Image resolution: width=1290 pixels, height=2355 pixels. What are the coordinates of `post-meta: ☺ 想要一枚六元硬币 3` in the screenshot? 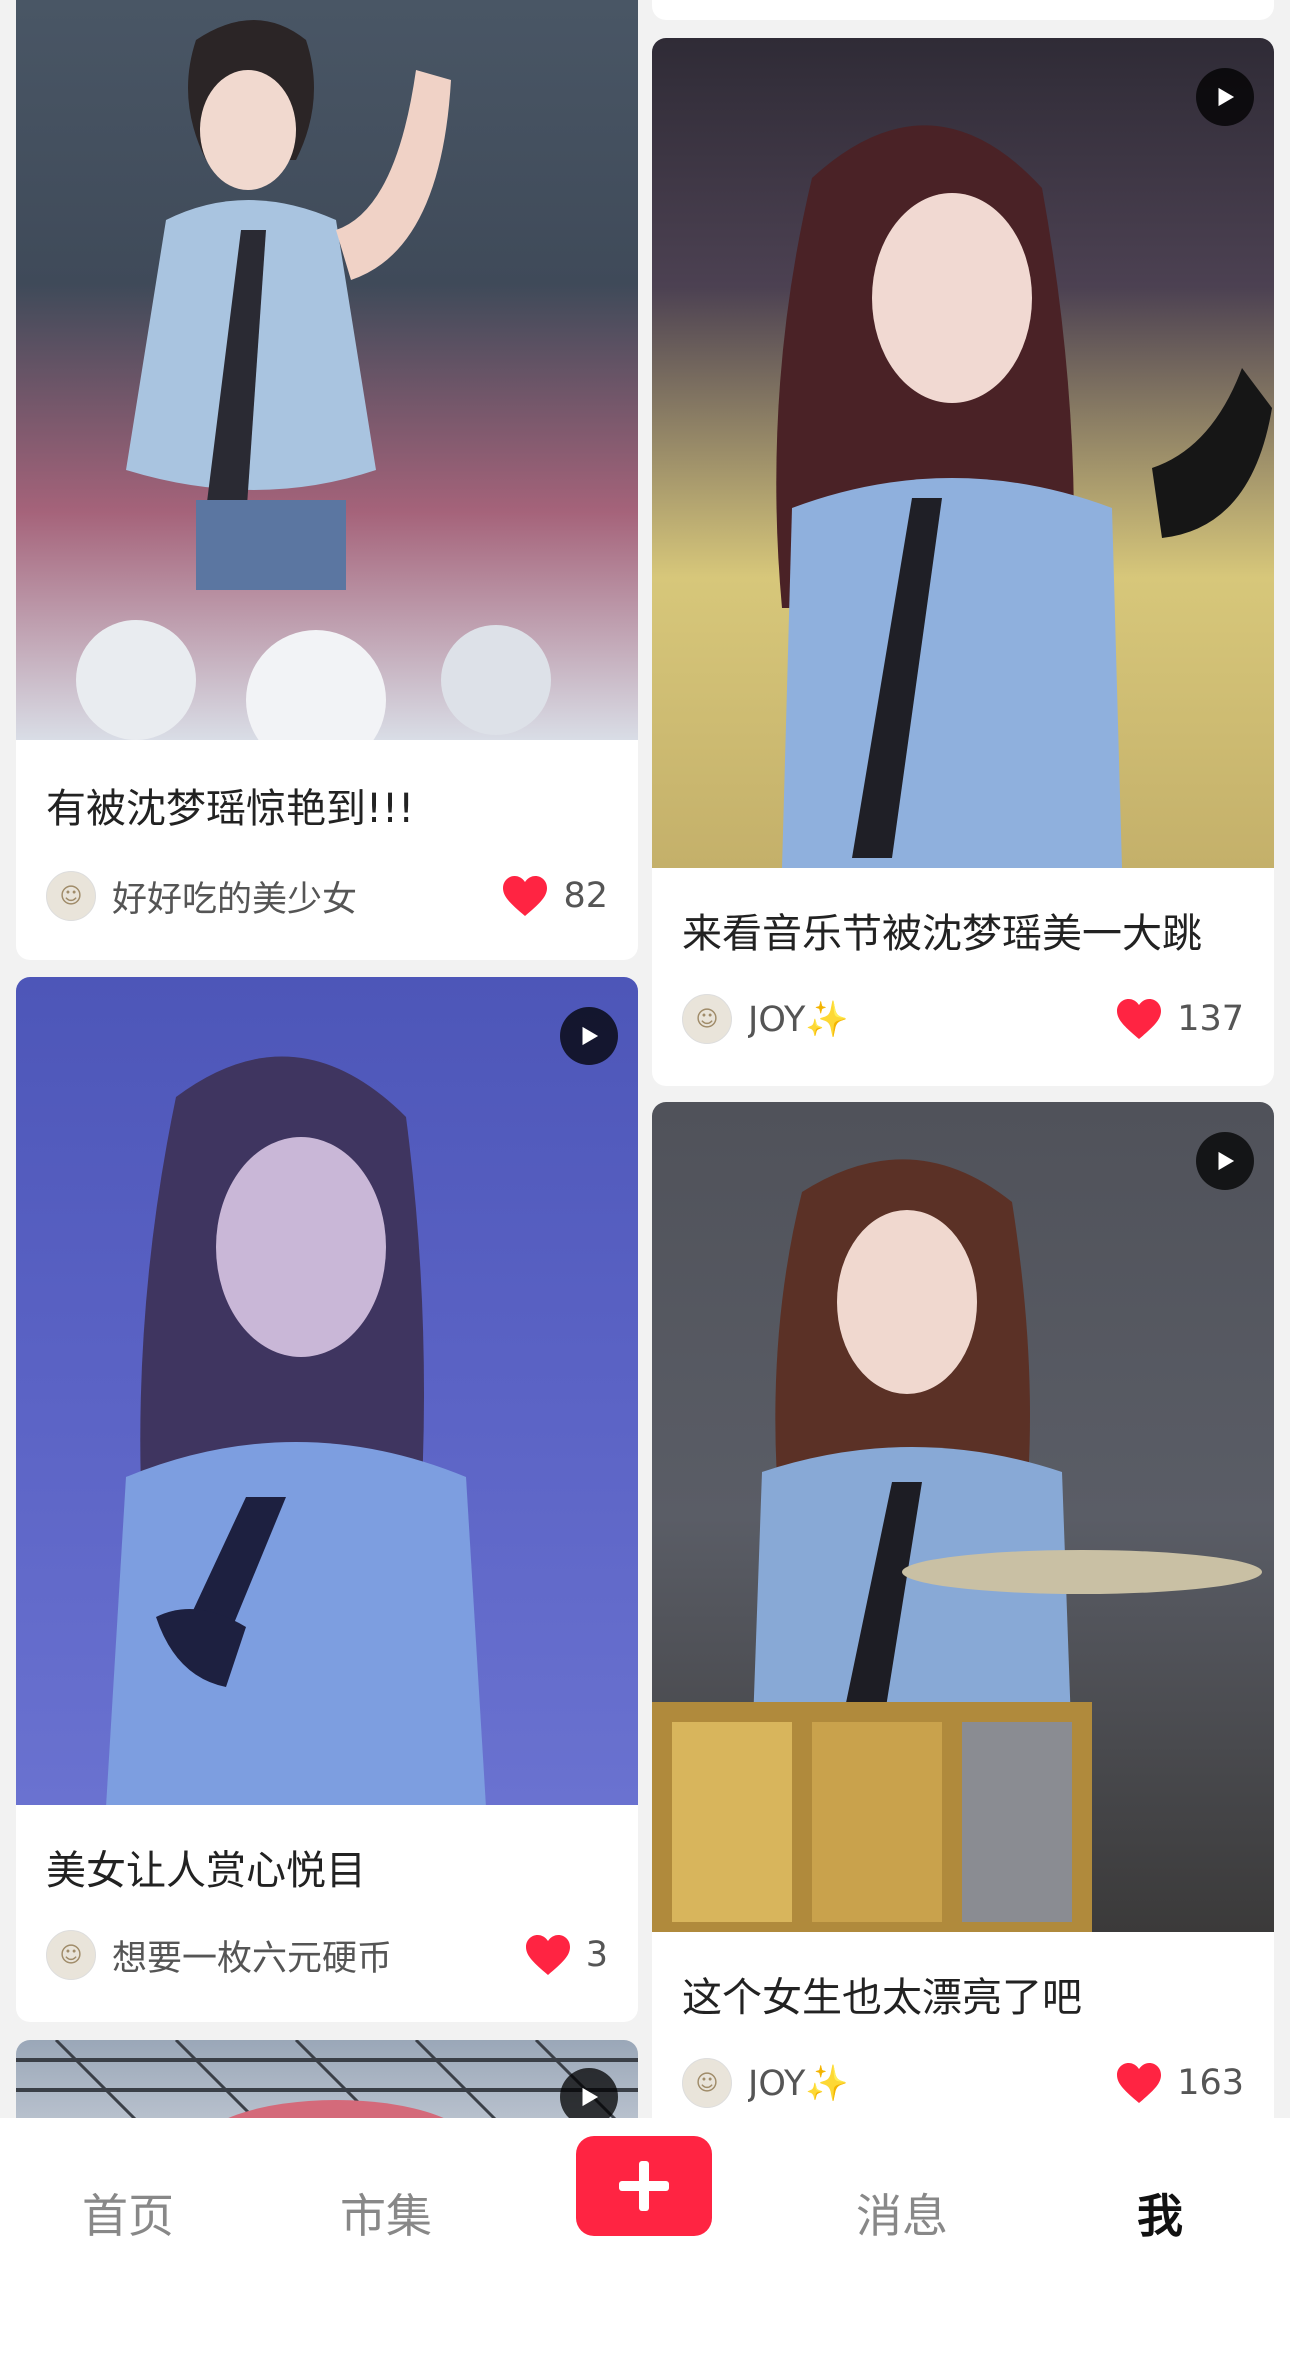 It's located at (327, 1955).